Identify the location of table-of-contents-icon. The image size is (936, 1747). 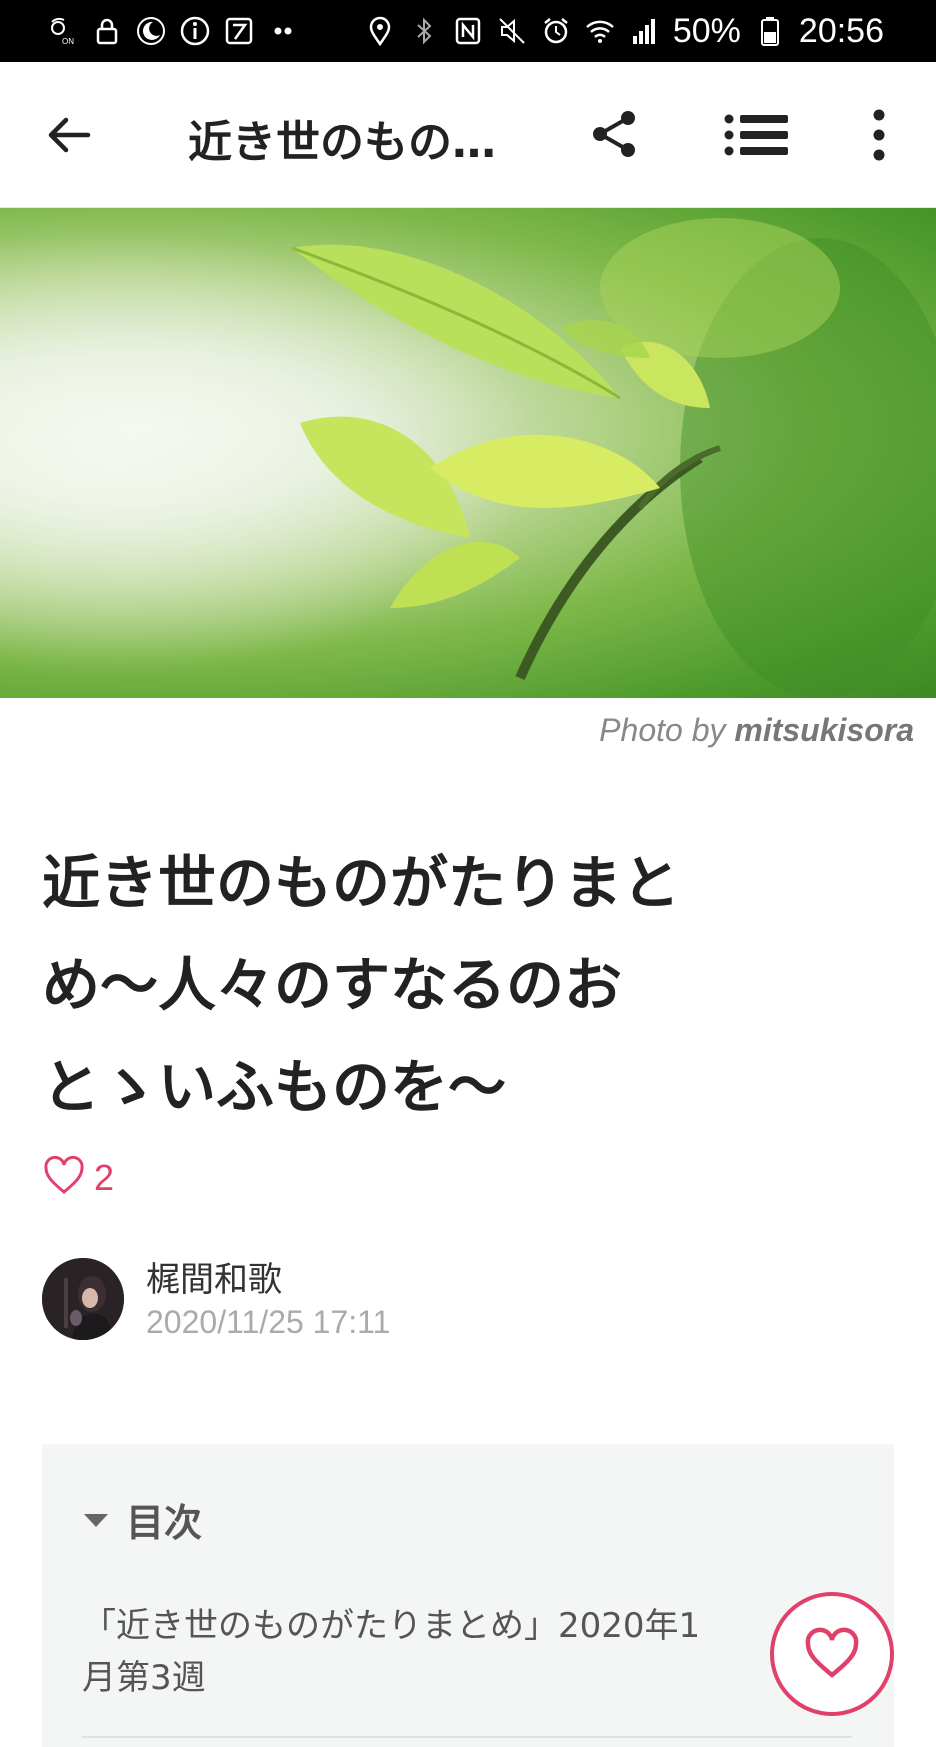
(757, 135).